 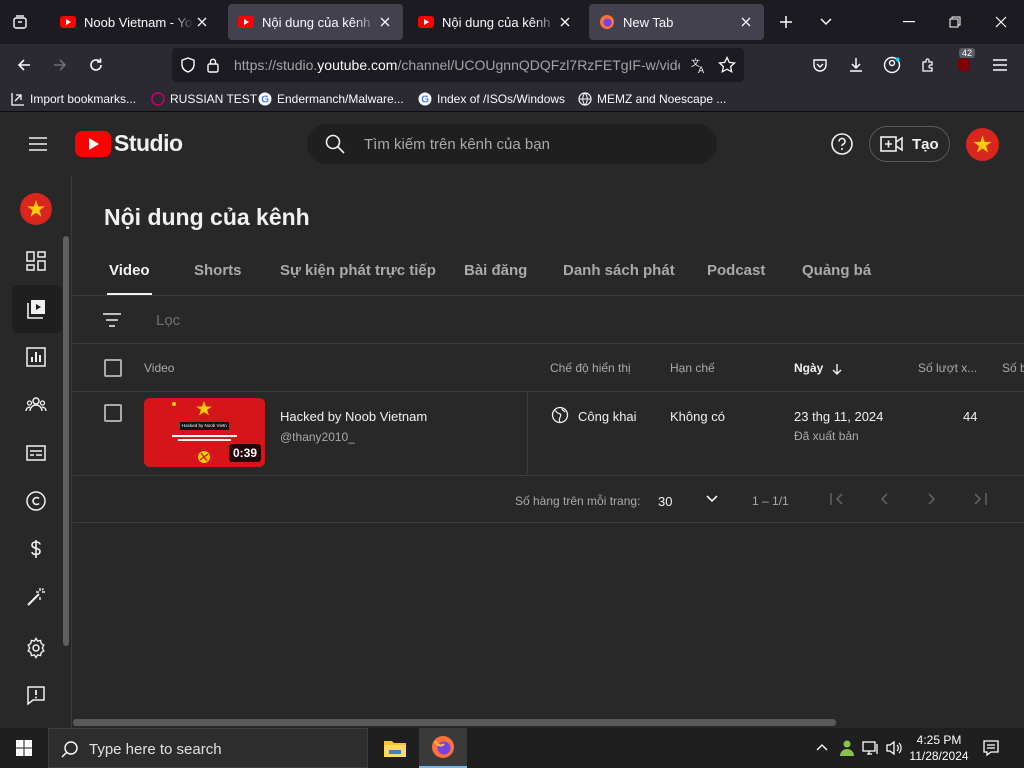 I want to click on last-page-icon, so click(x=980, y=499).